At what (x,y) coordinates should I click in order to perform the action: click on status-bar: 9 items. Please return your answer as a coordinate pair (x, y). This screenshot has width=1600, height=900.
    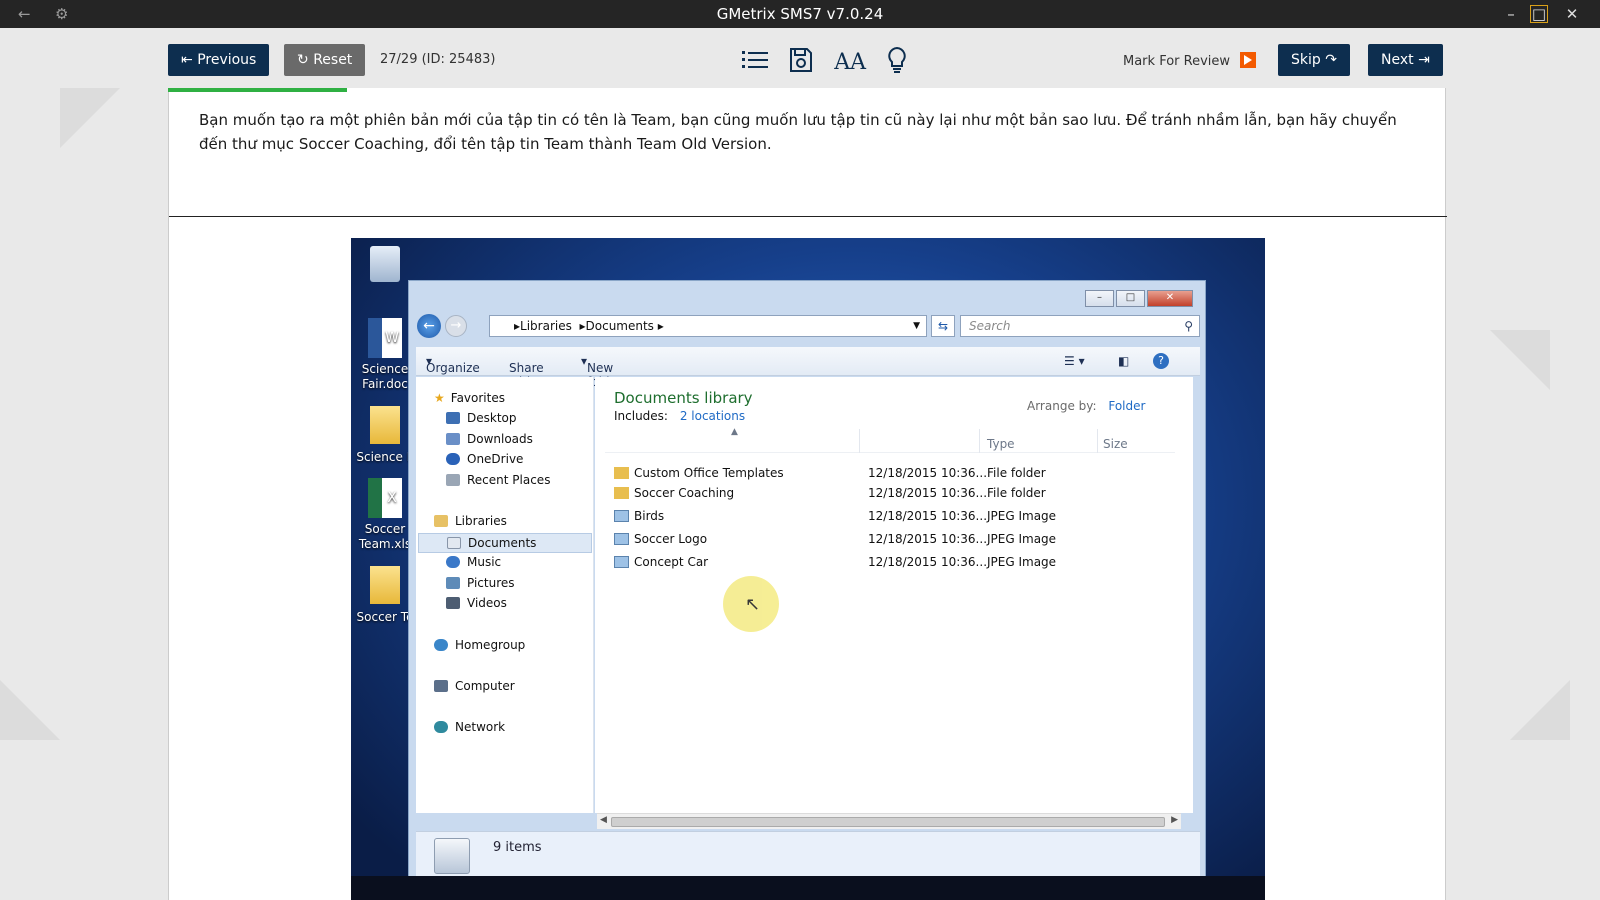
    Looking at the image, I should click on (808, 854).